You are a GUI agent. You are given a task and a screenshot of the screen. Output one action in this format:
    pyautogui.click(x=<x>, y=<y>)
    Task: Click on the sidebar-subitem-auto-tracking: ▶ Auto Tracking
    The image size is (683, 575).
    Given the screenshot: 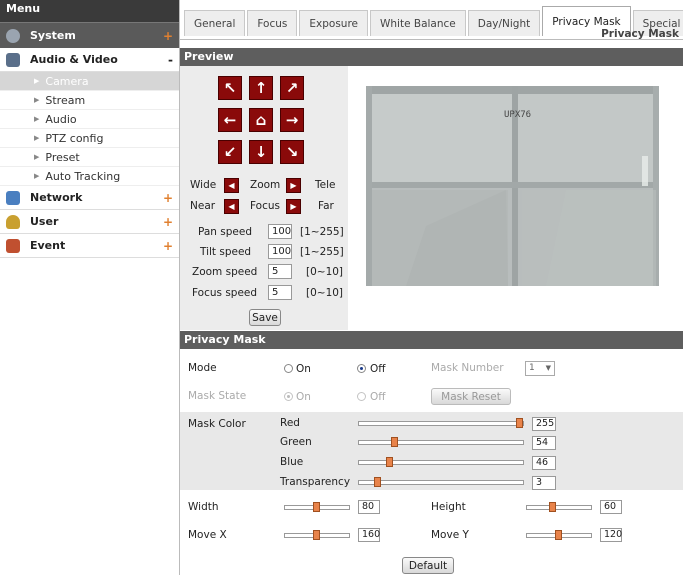 What is the action you would take?
    pyautogui.click(x=89, y=176)
    